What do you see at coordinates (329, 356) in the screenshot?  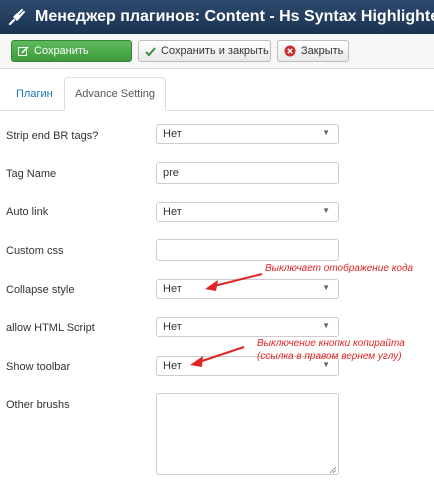 I see `toolbar-annotation-line2: (ссылка в правом вернем углу)` at bounding box center [329, 356].